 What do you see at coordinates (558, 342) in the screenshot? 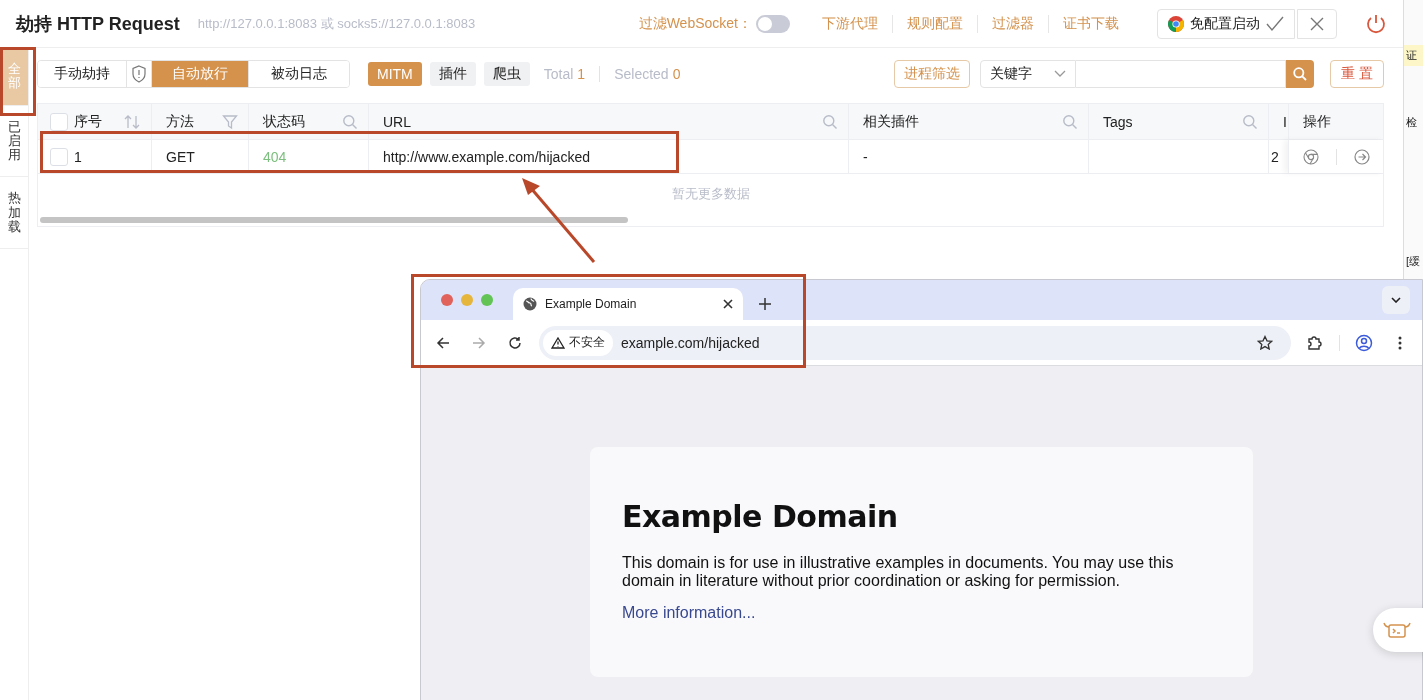
I see `warning-icon` at bounding box center [558, 342].